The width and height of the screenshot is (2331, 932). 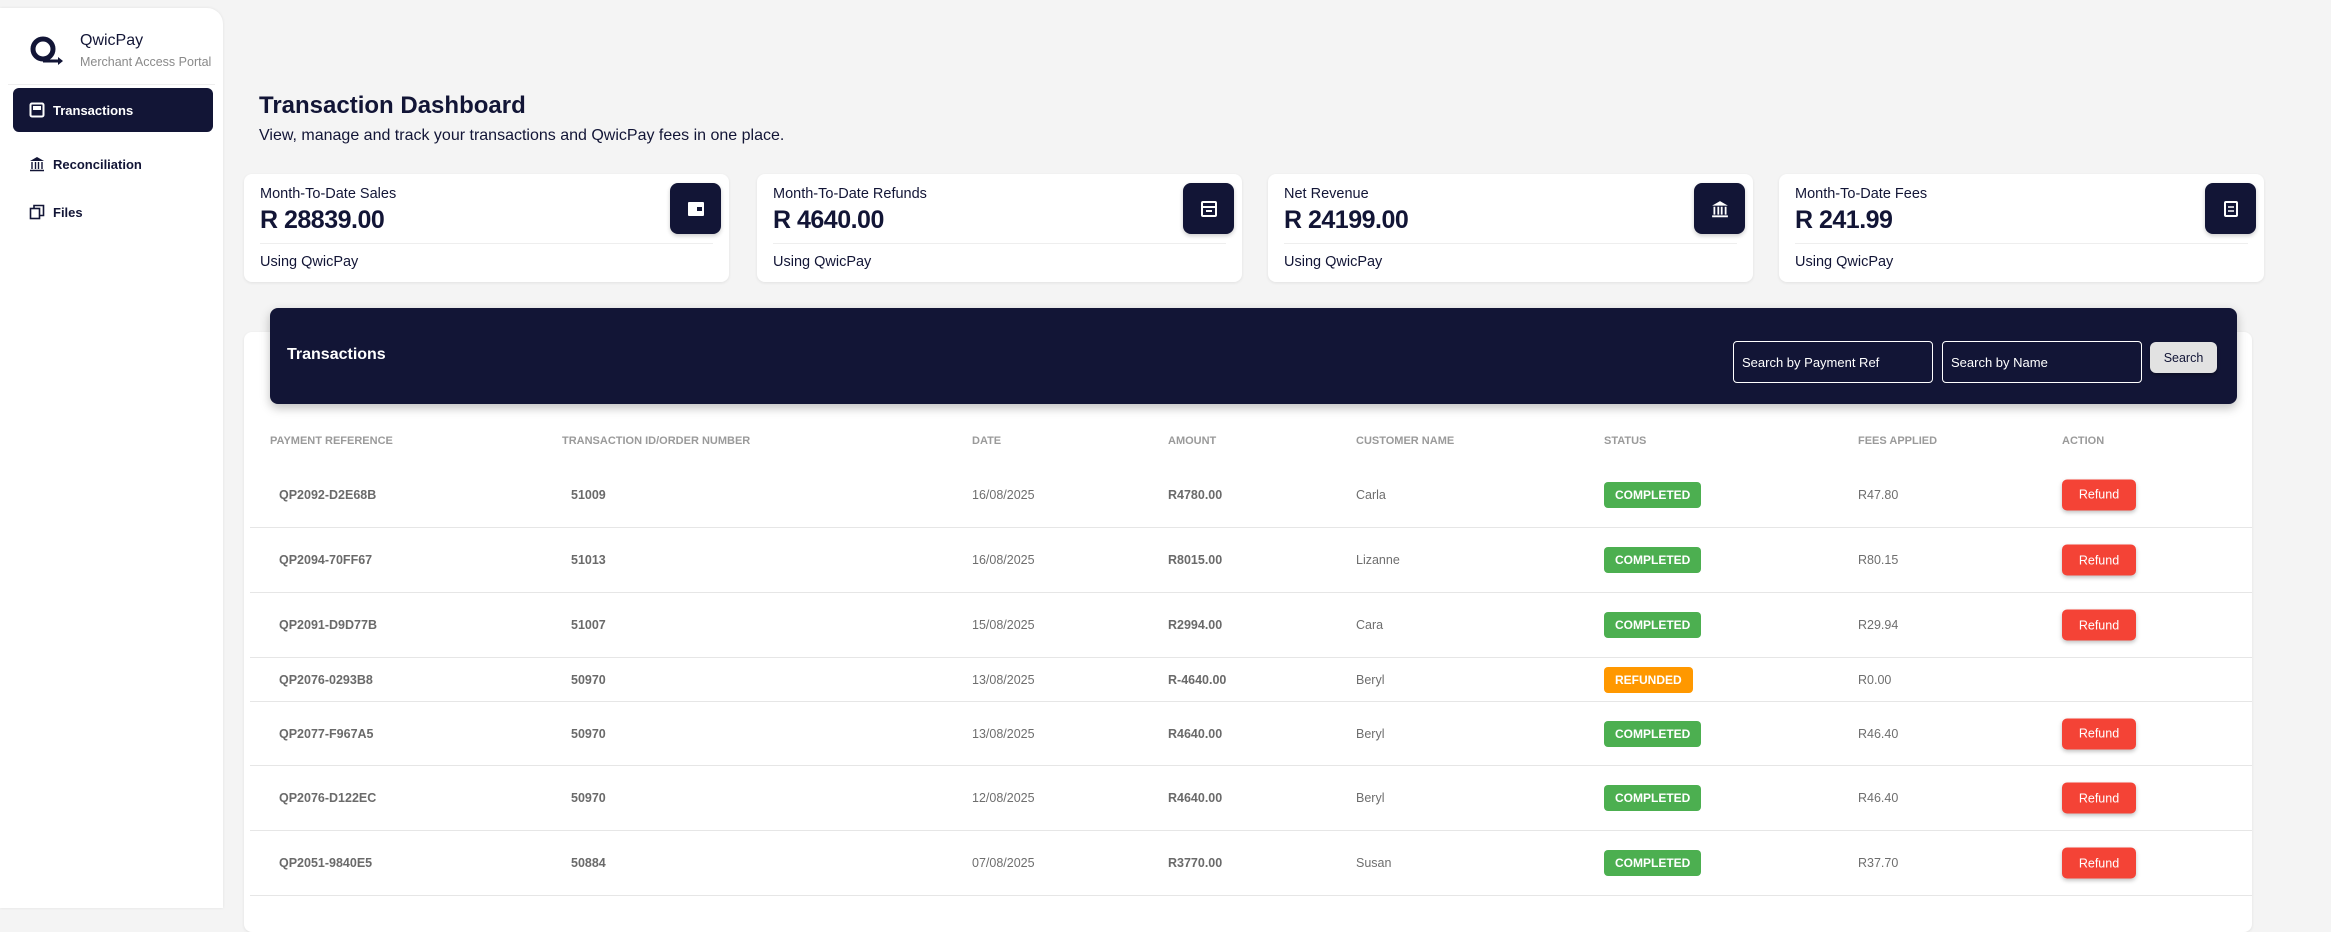 What do you see at coordinates (1195, 625) in the screenshot?
I see `amount: R2994.00` at bounding box center [1195, 625].